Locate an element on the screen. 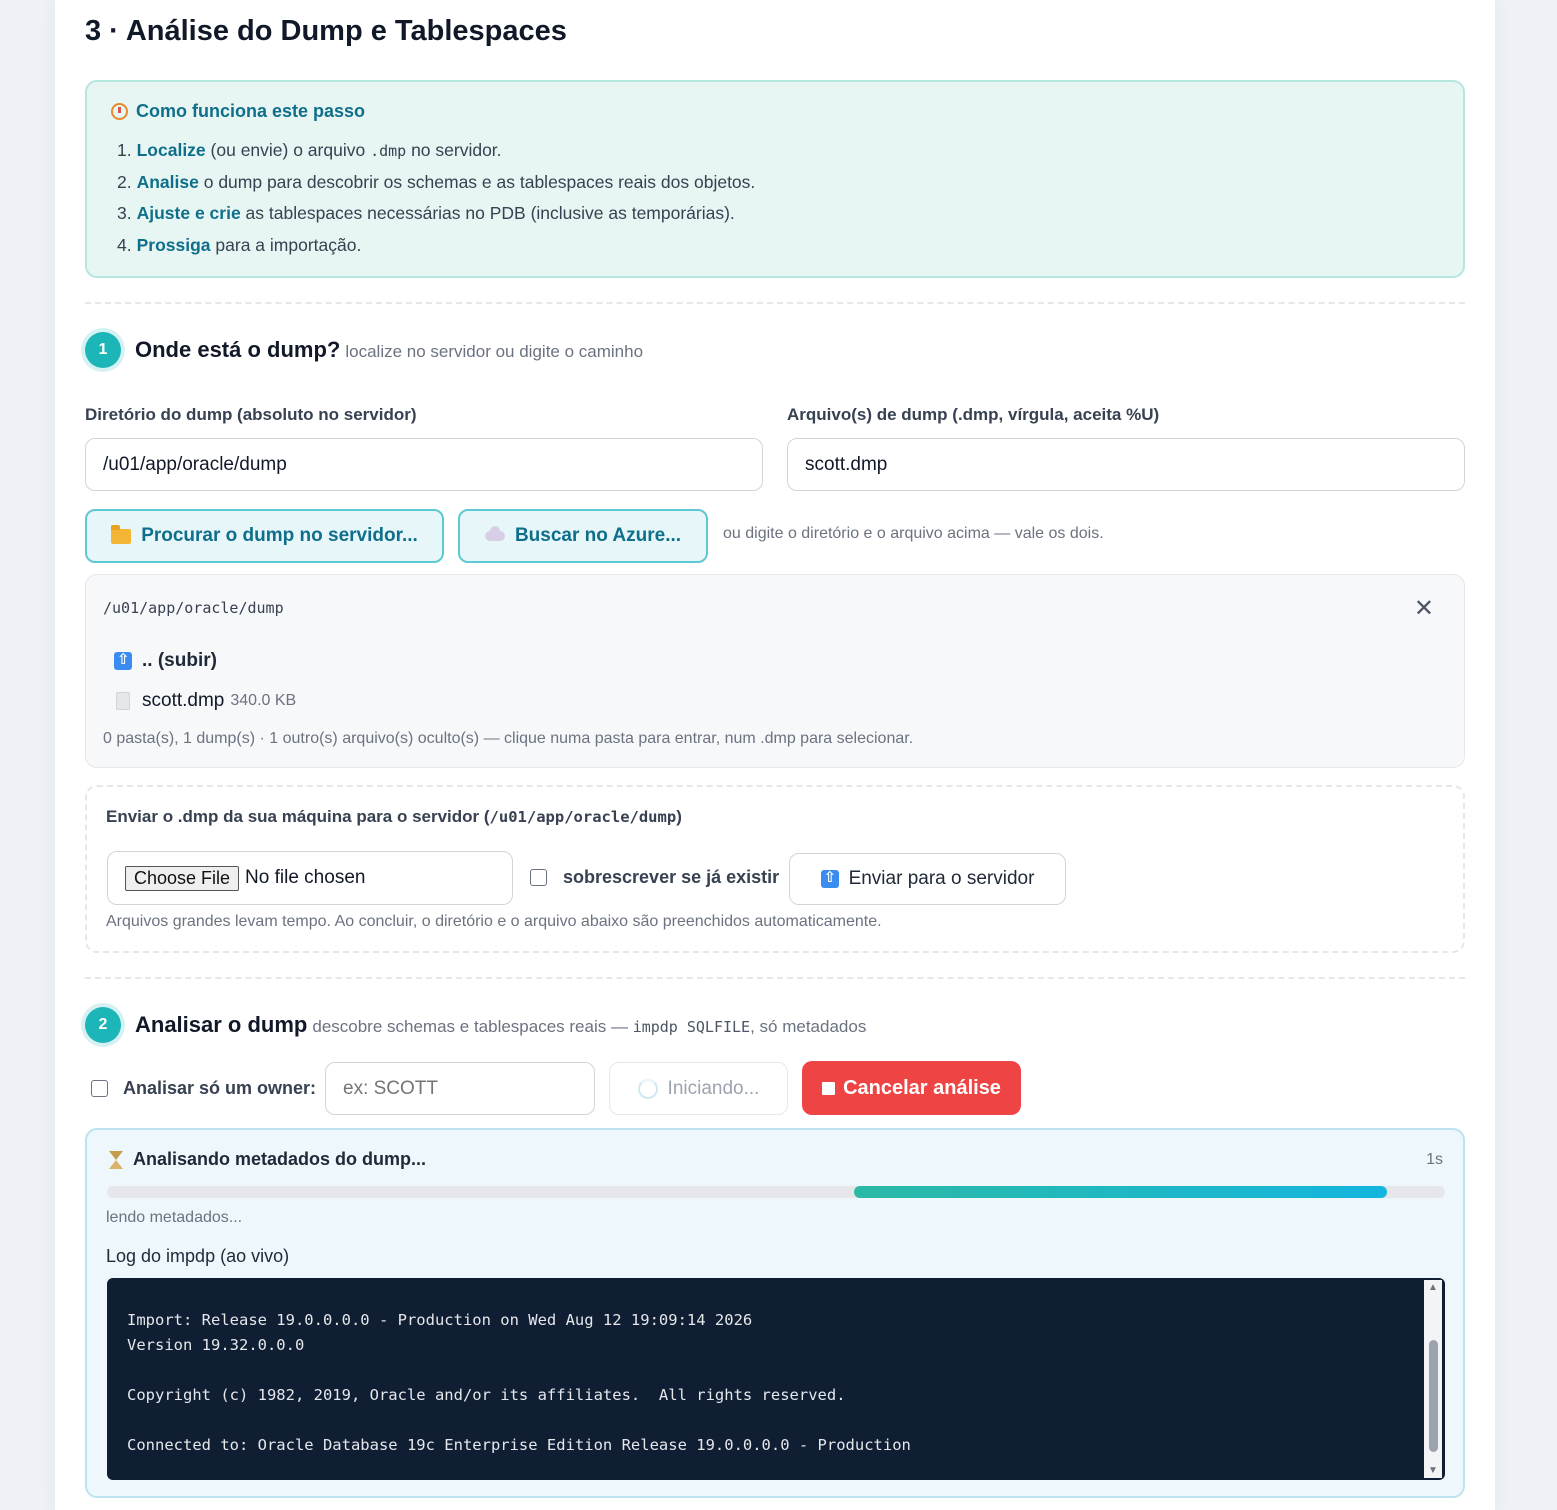 This screenshot has height=1510, width=1557. browser-file-size: 340.0 KB is located at coordinates (263, 700).